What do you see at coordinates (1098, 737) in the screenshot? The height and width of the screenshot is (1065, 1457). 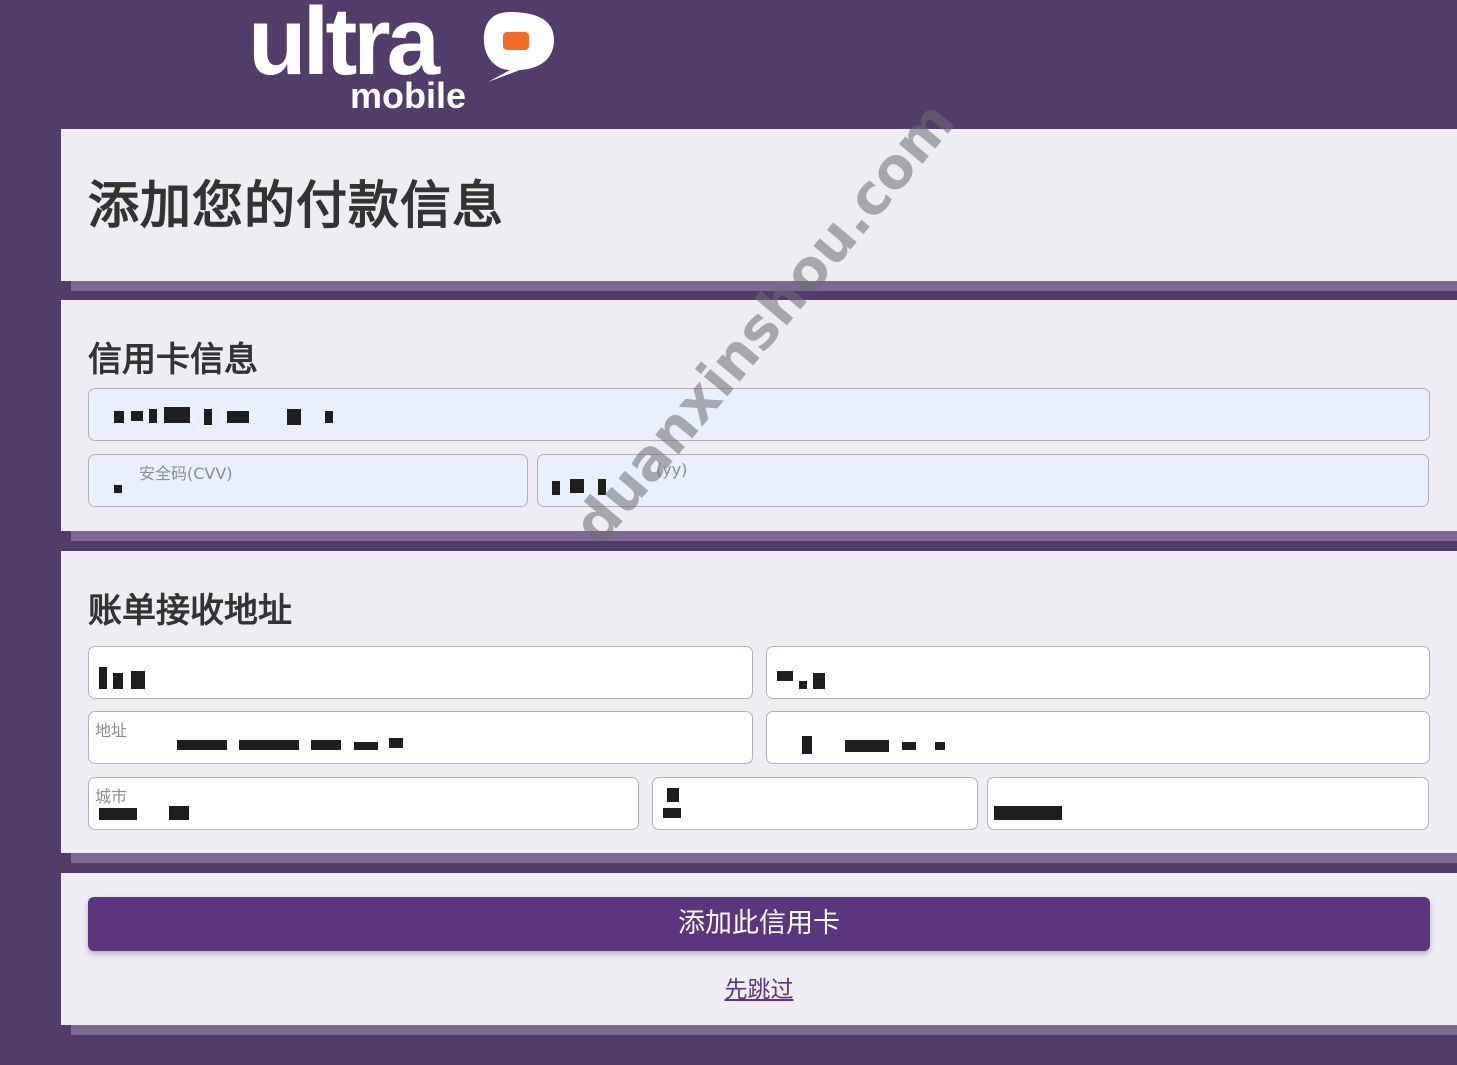 I see `address-line2-field` at bounding box center [1098, 737].